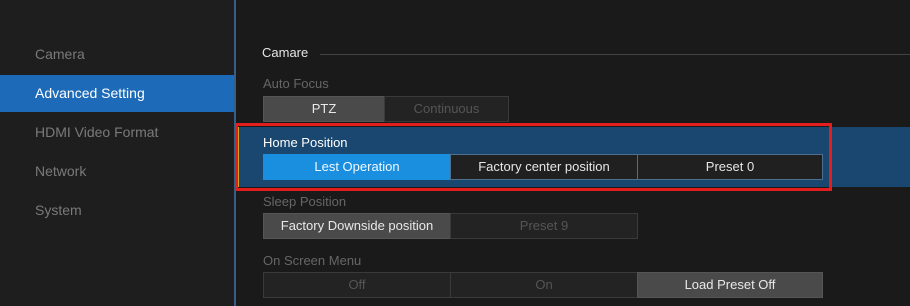 This screenshot has width=910, height=306. Describe the element at coordinates (285, 52) in the screenshot. I see `section-title: Camare` at that location.